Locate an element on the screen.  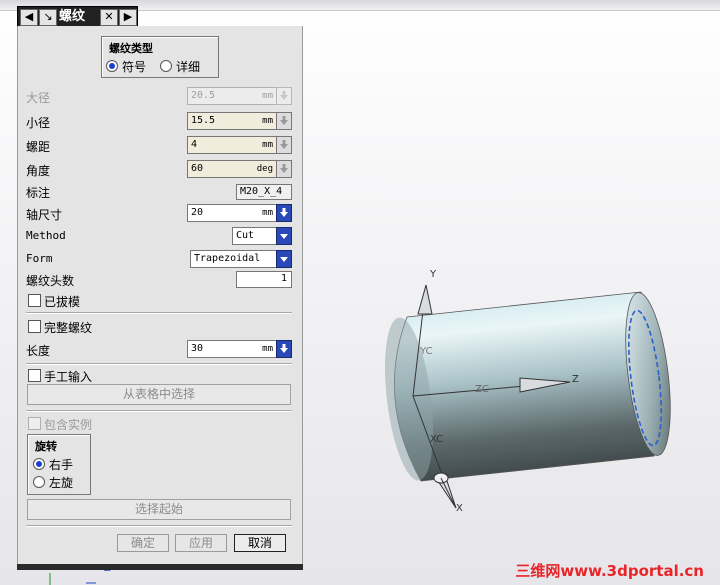
cancel-button: 取消 is located at coordinates (260, 543).